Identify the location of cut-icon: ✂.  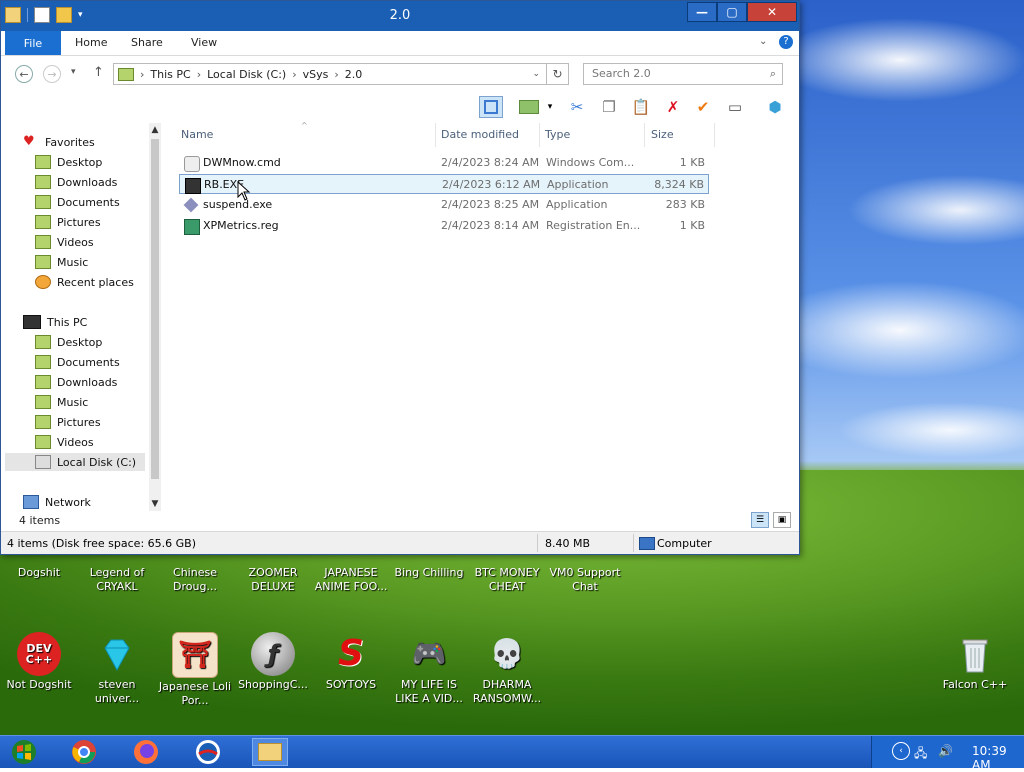
(577, 107).